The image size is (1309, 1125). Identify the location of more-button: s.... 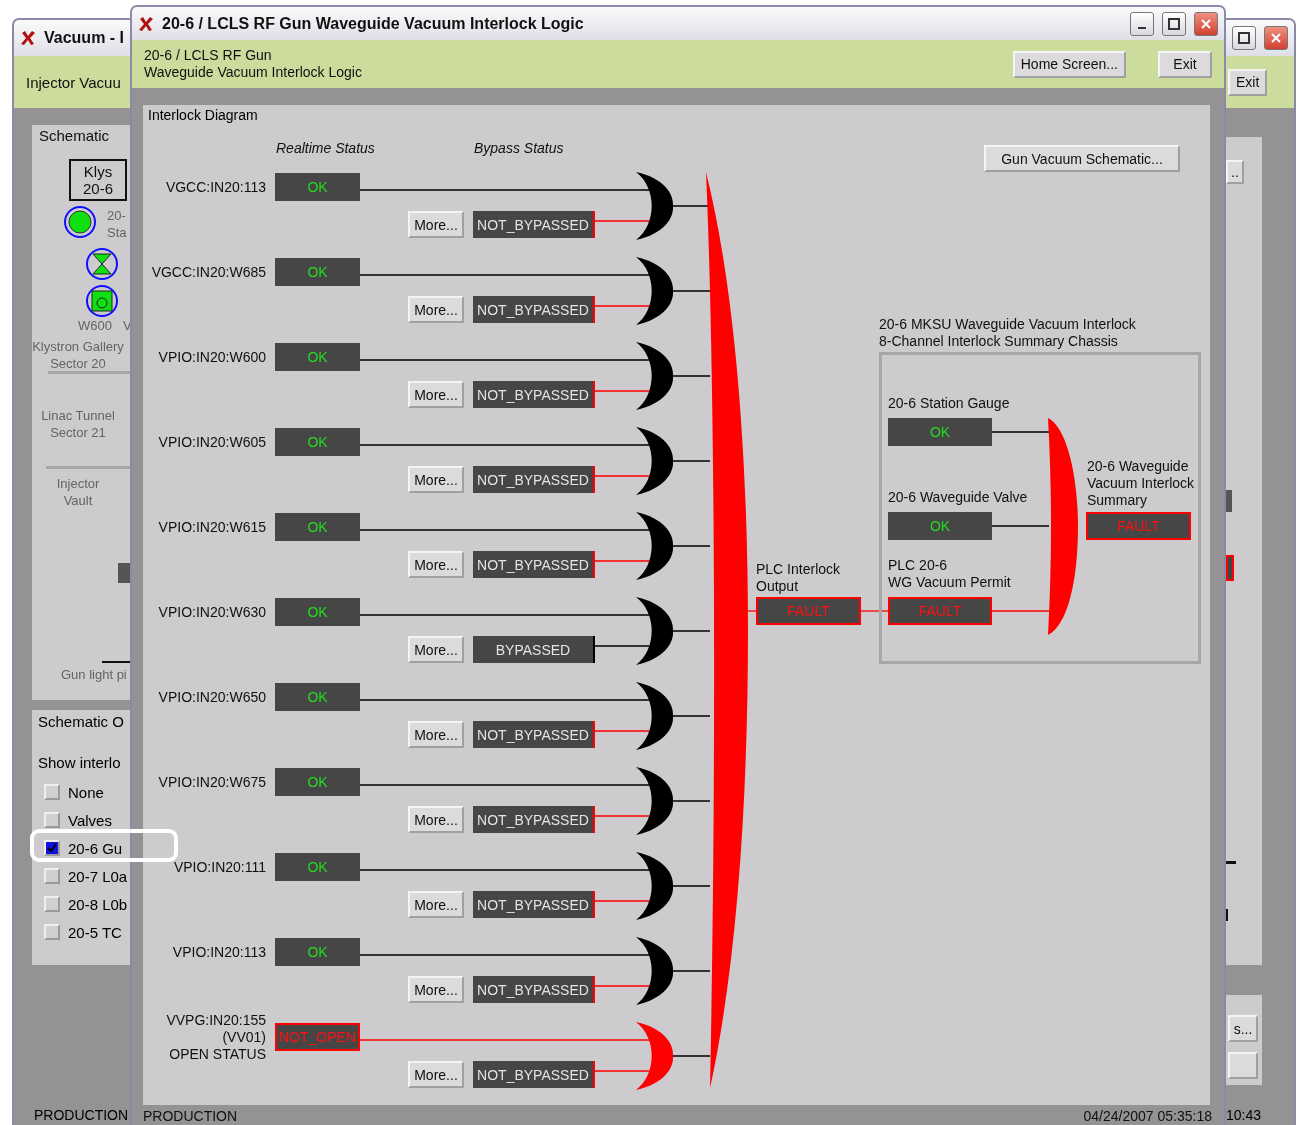
(1243, 1028).